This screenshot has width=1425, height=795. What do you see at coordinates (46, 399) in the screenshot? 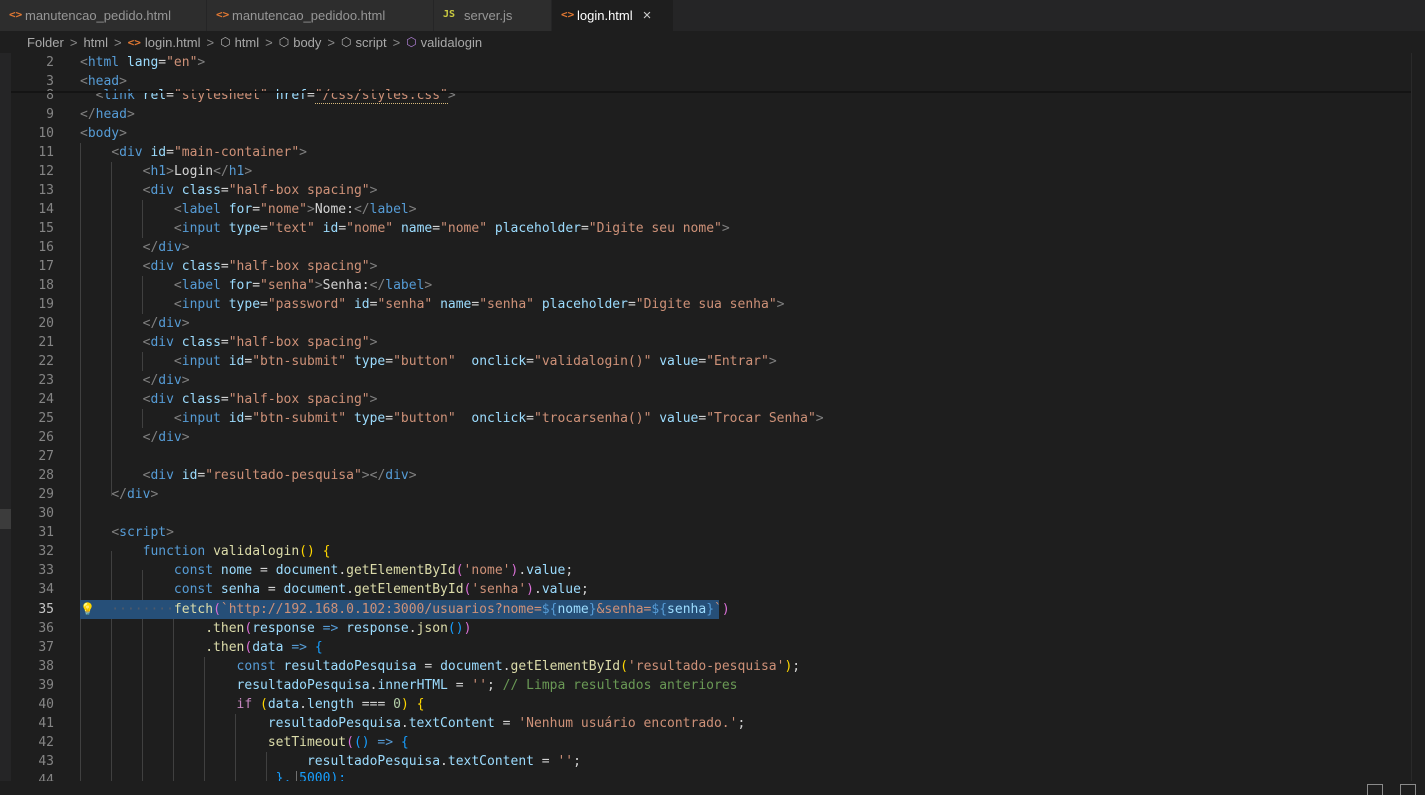
I see `line-number: 24` at bounding box center [46, 399].